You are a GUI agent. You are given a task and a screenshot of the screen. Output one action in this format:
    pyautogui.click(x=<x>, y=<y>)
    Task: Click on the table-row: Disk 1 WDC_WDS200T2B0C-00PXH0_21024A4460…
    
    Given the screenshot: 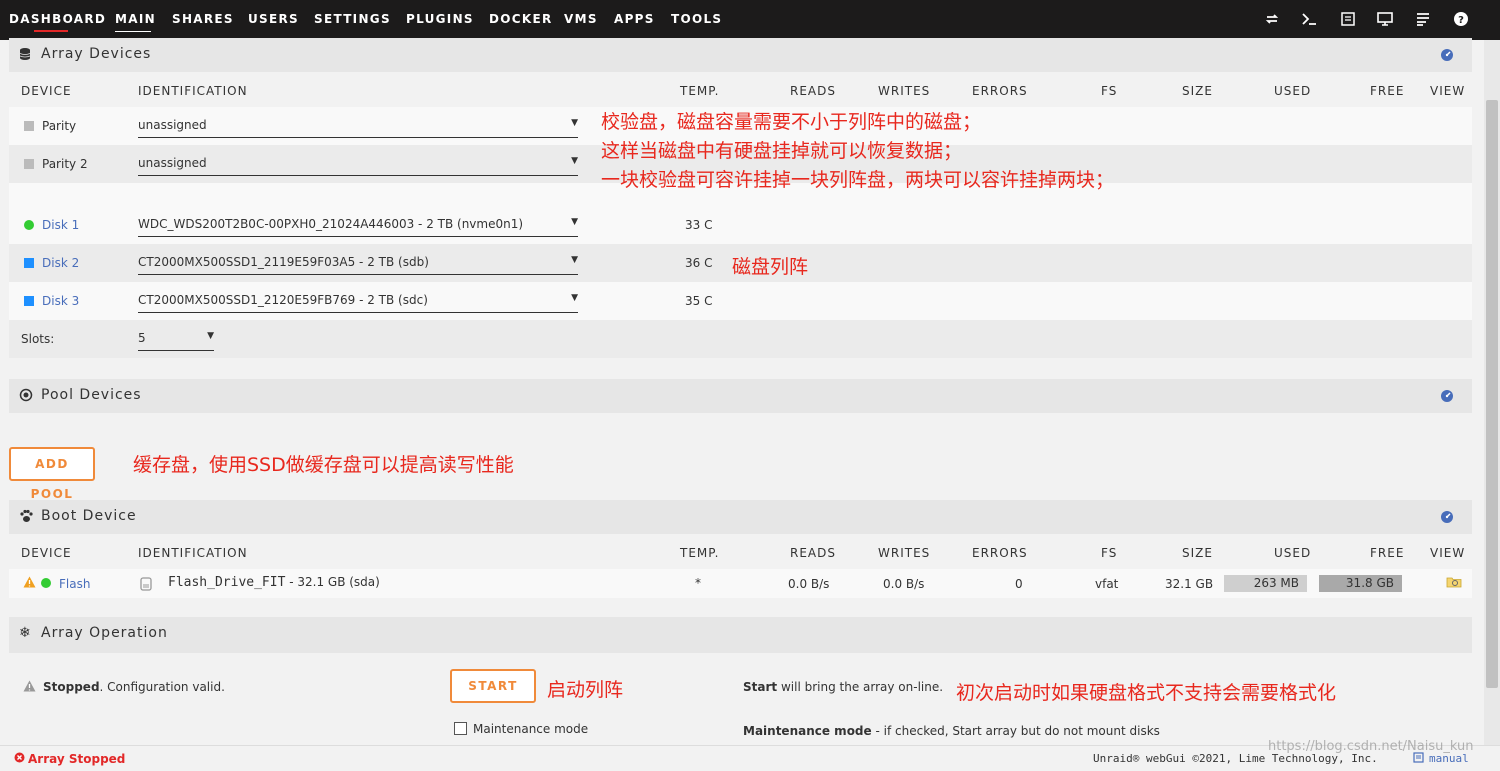 What is the action you would take?
    pyautogui.click(x=740, y=225)
    